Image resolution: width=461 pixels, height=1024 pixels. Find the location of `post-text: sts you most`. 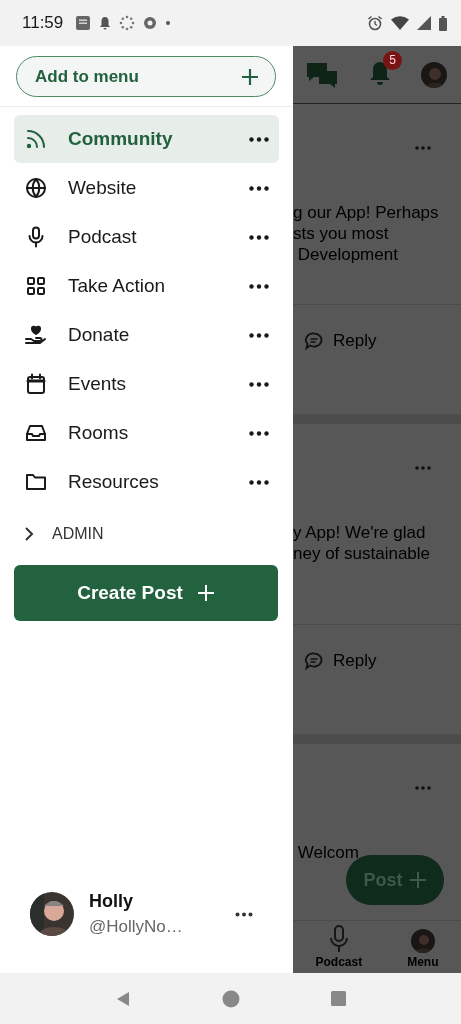

post-text: sts you most is located at coordinates (341, 233).